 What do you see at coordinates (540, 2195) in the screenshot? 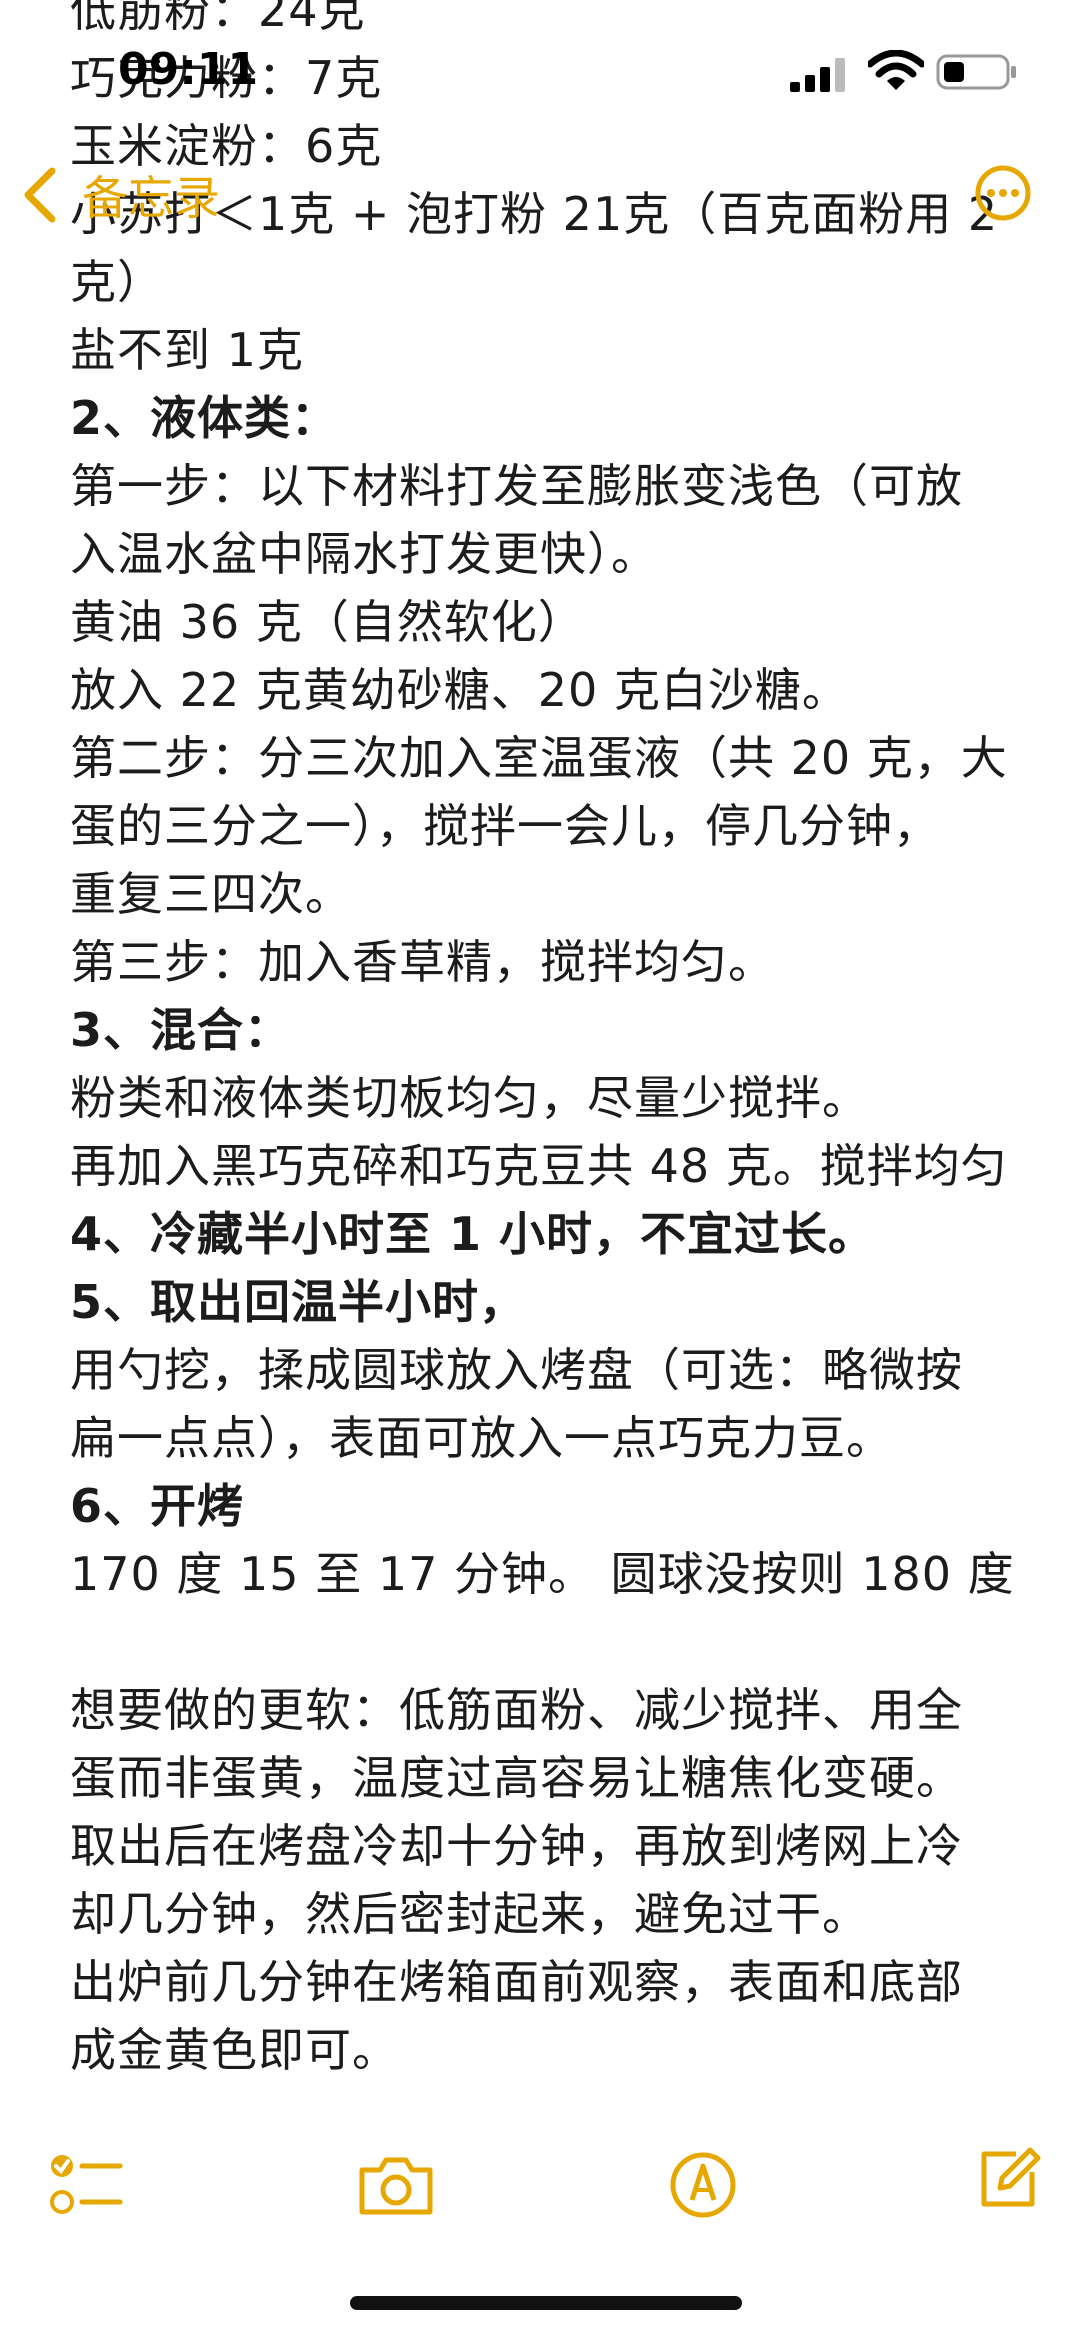
I see `bottom-toolbar` at bounding box center [540, 2195].